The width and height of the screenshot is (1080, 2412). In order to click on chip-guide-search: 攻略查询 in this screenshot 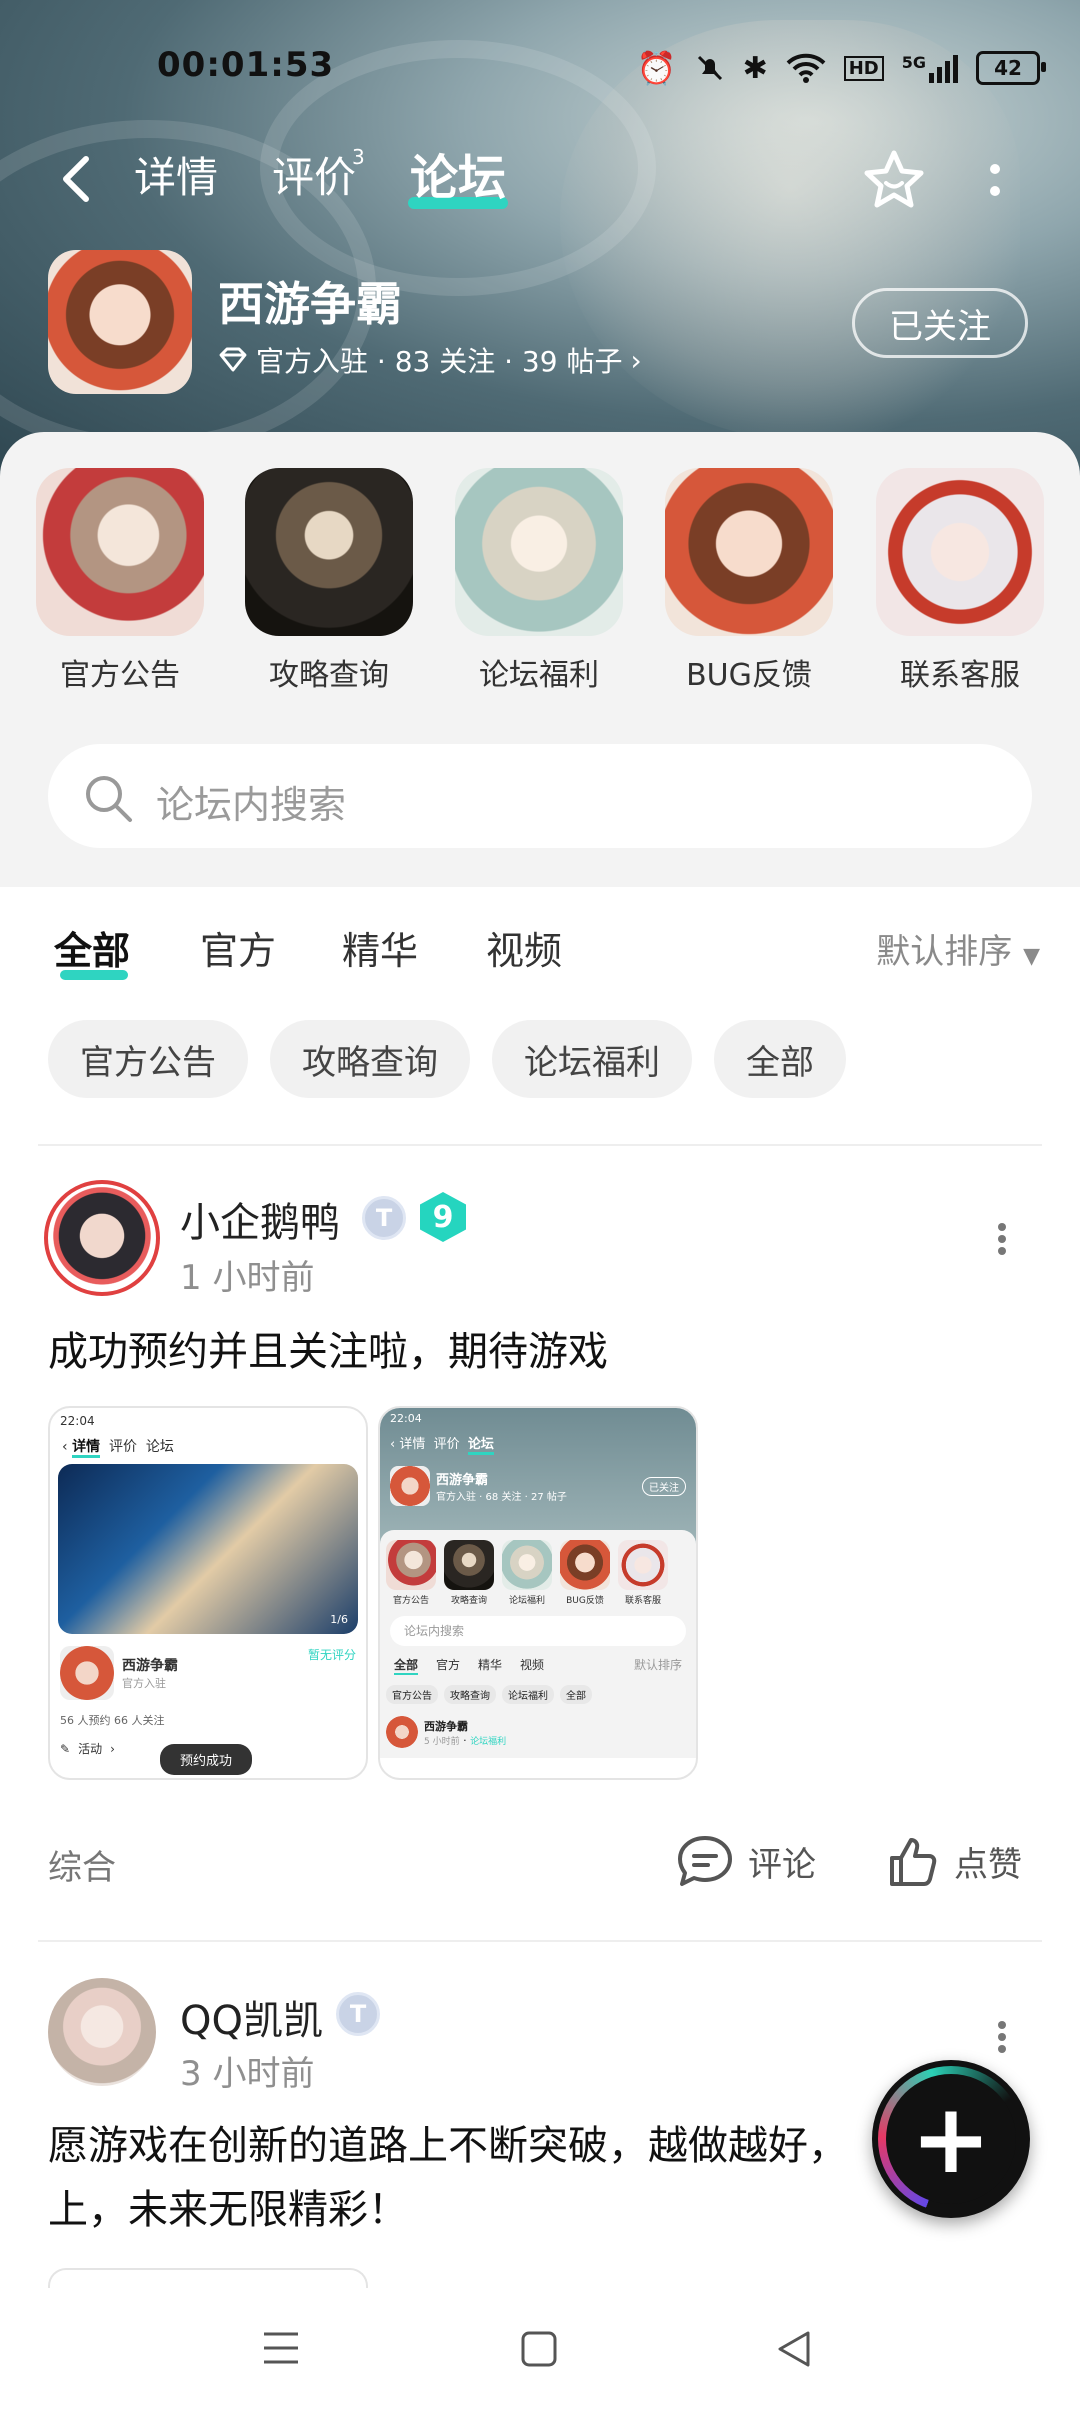, I will do `click(370, 1059)`.